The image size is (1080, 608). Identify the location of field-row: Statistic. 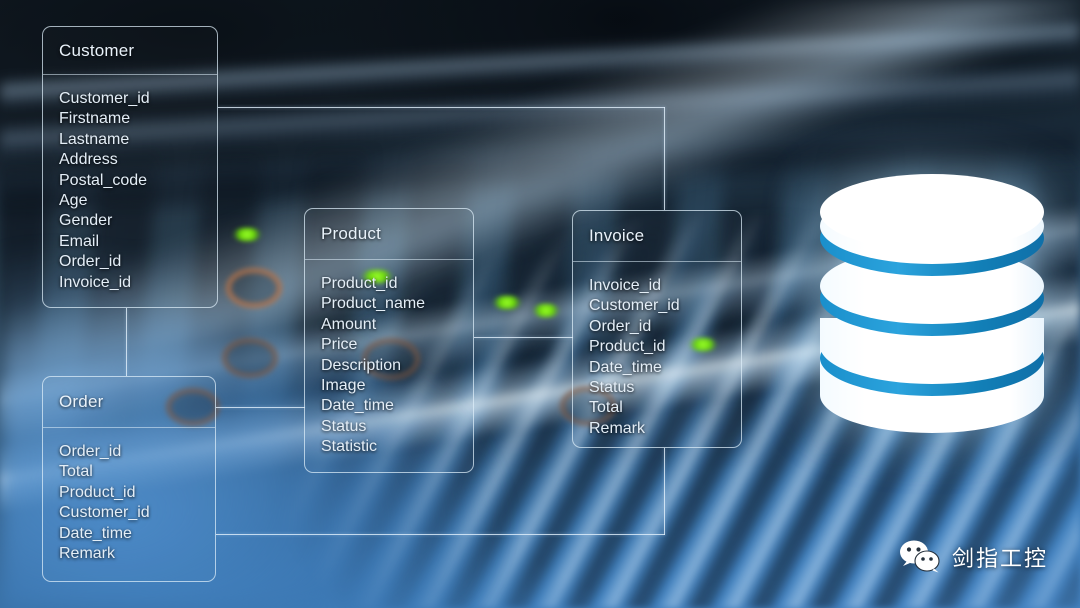
(349, 447).